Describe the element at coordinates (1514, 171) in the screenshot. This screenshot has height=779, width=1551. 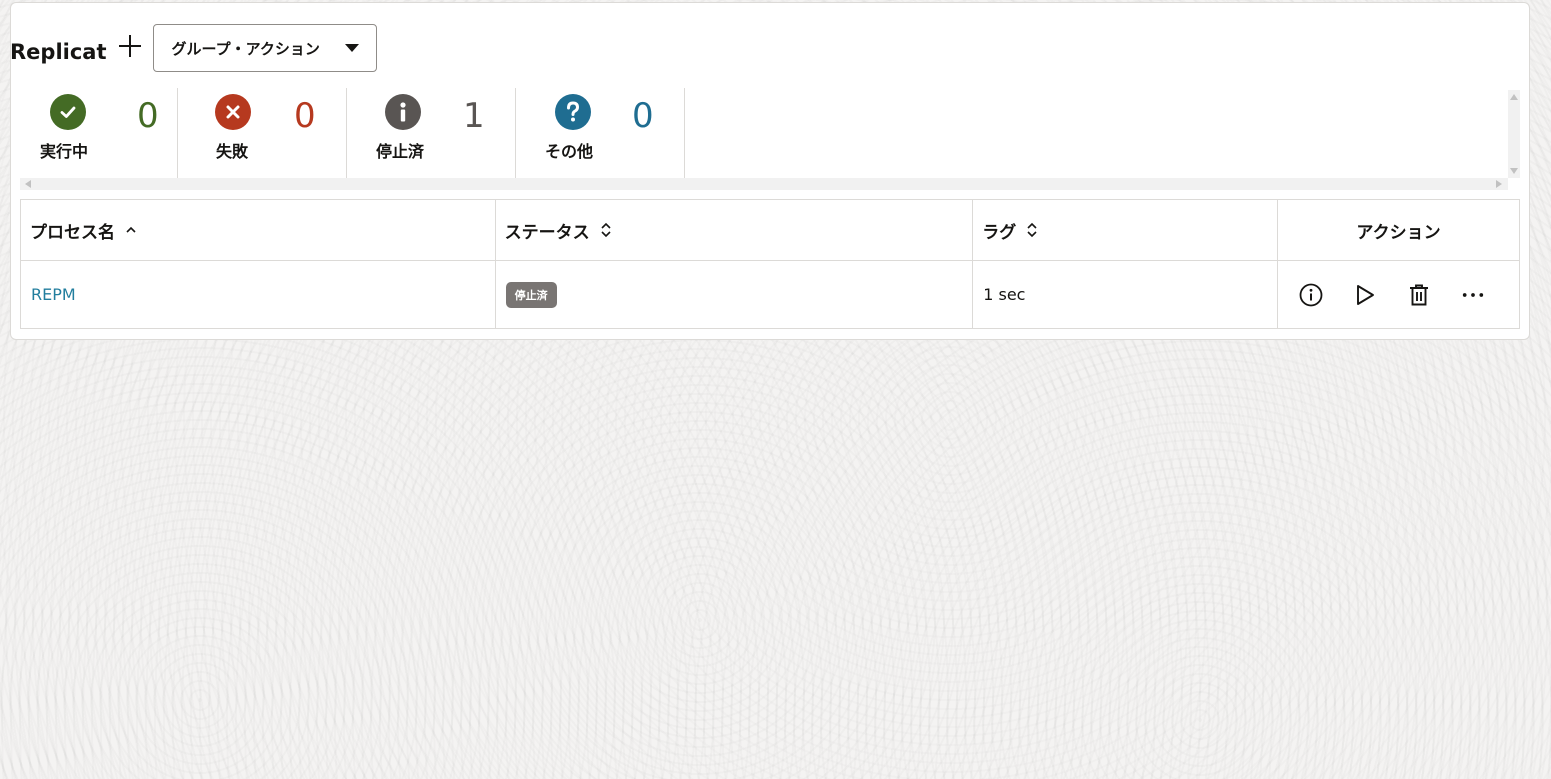
I see `scroll-down-icon` at that location.